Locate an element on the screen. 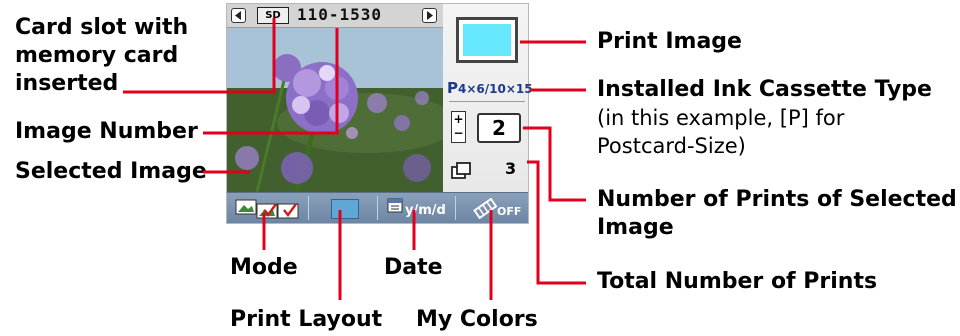 The height and width of the screenshot is (336, 960). leader-total-prints is located at coordinates (556, 222).